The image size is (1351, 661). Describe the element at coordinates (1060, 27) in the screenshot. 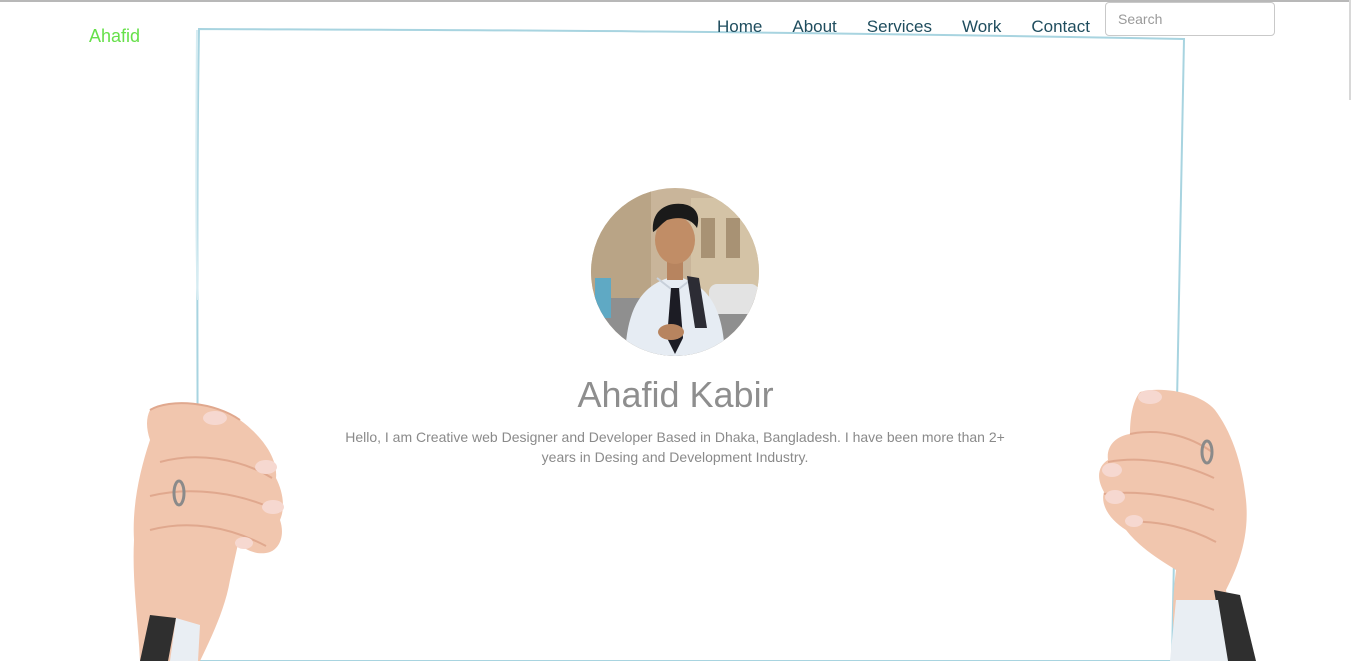

I see `nav-contact: Contact` at that location.